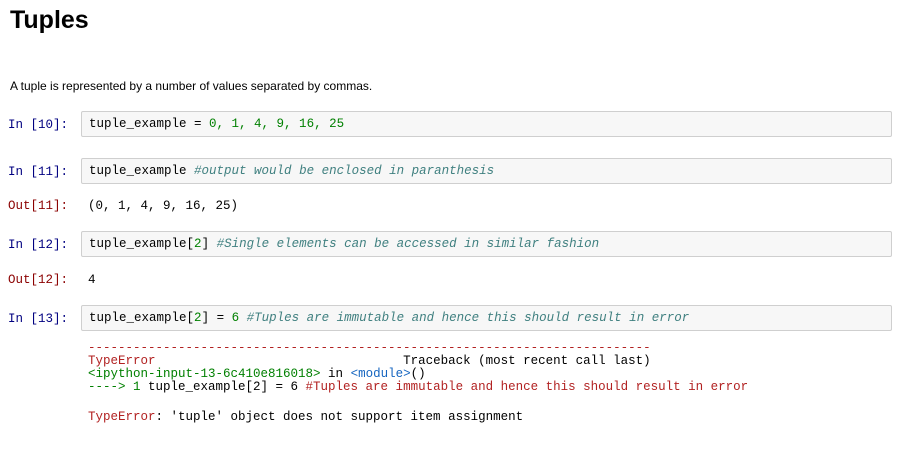  What do you see at coordinates (38, 172) in the screenshot?
I see `in-prompt-11: In [11]:` at bounding box center [38, 172].